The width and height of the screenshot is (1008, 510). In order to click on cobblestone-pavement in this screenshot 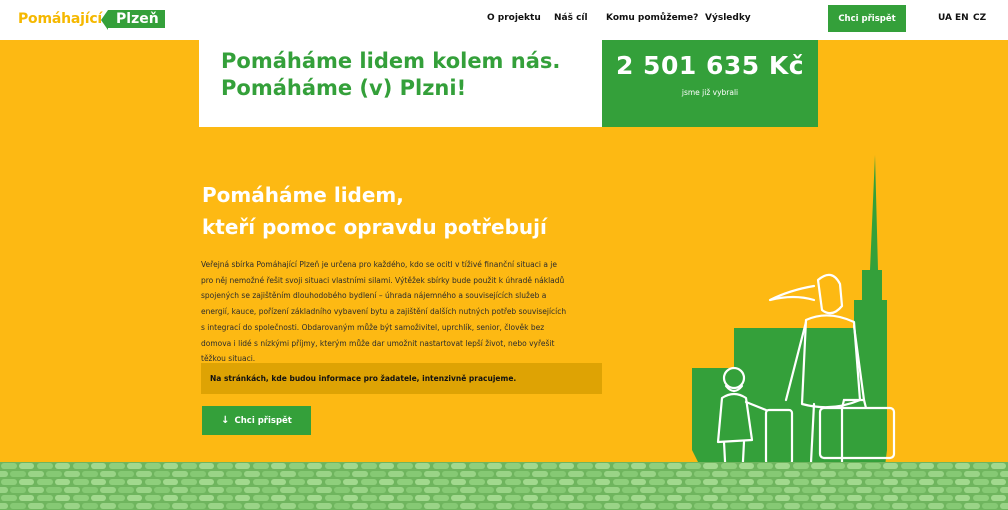, I will do `click(504, 486)`.